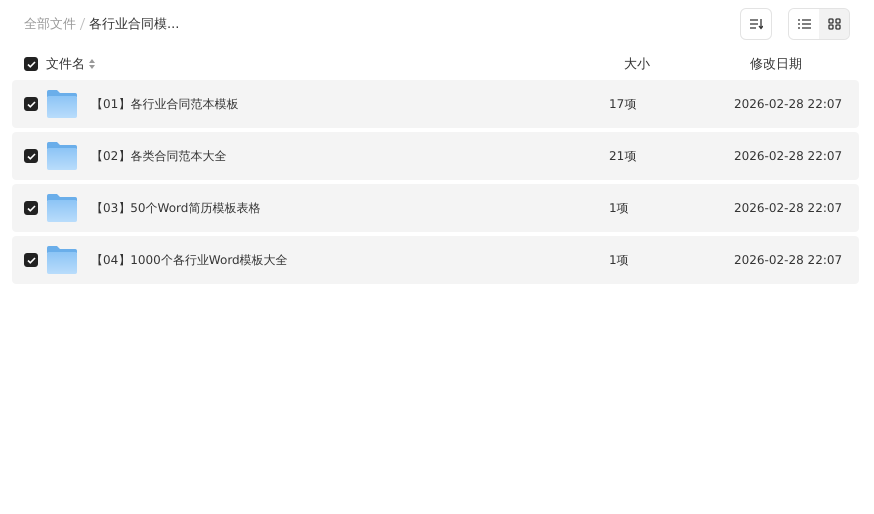  What do you see at coordinates (65, 64) in the screenshot?
I see `column-header: 文件名` at bounding box center [65, 64].